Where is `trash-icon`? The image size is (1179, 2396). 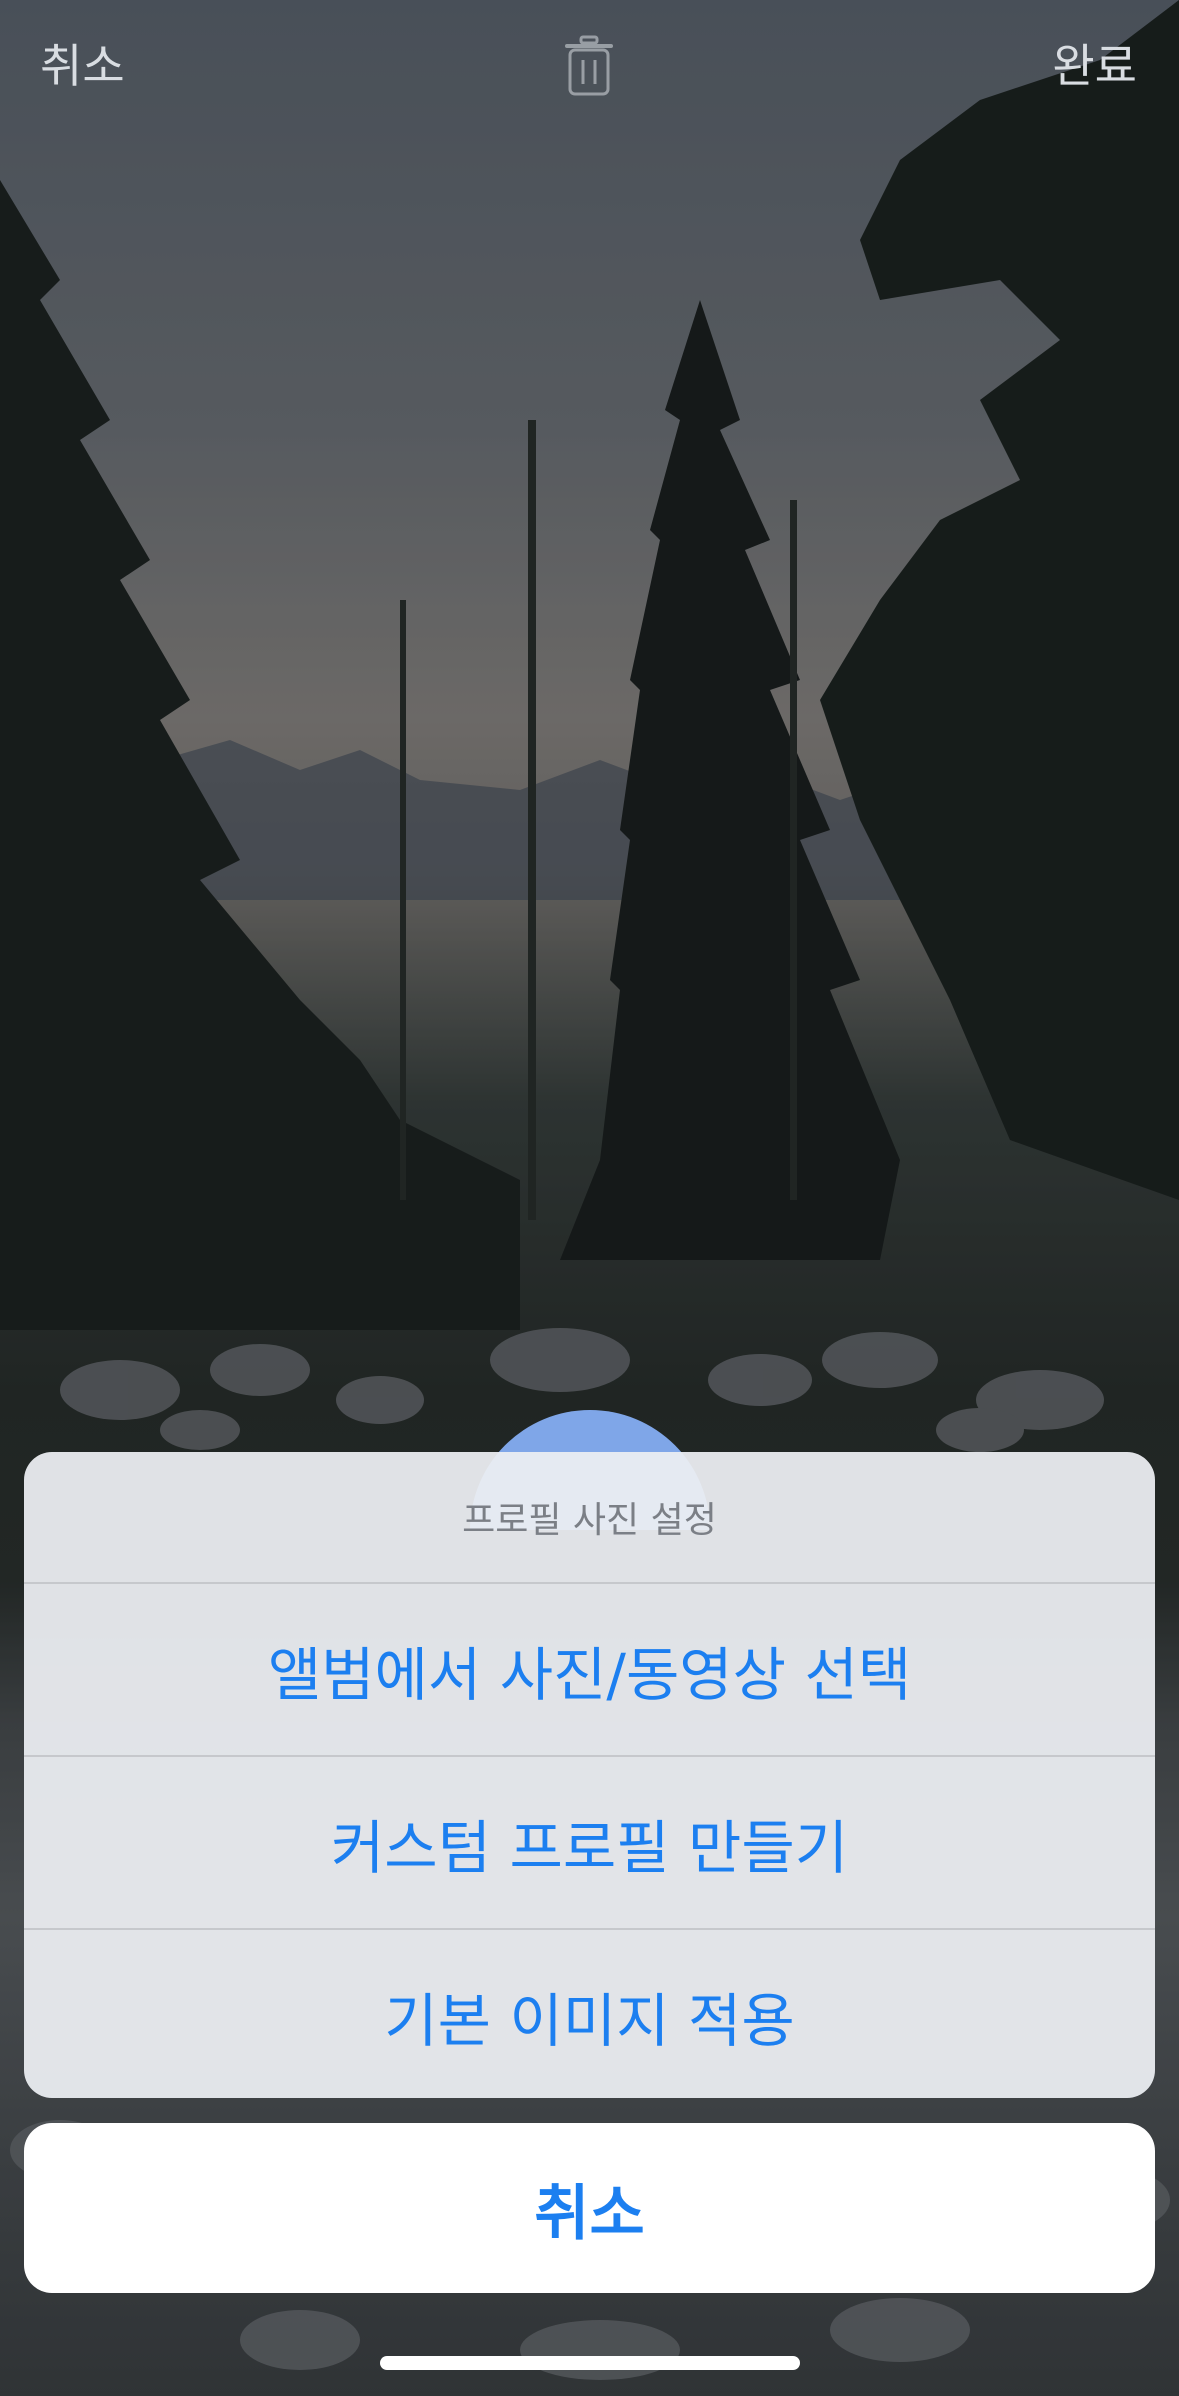 trash-icon is located at coordinates (589, 66).